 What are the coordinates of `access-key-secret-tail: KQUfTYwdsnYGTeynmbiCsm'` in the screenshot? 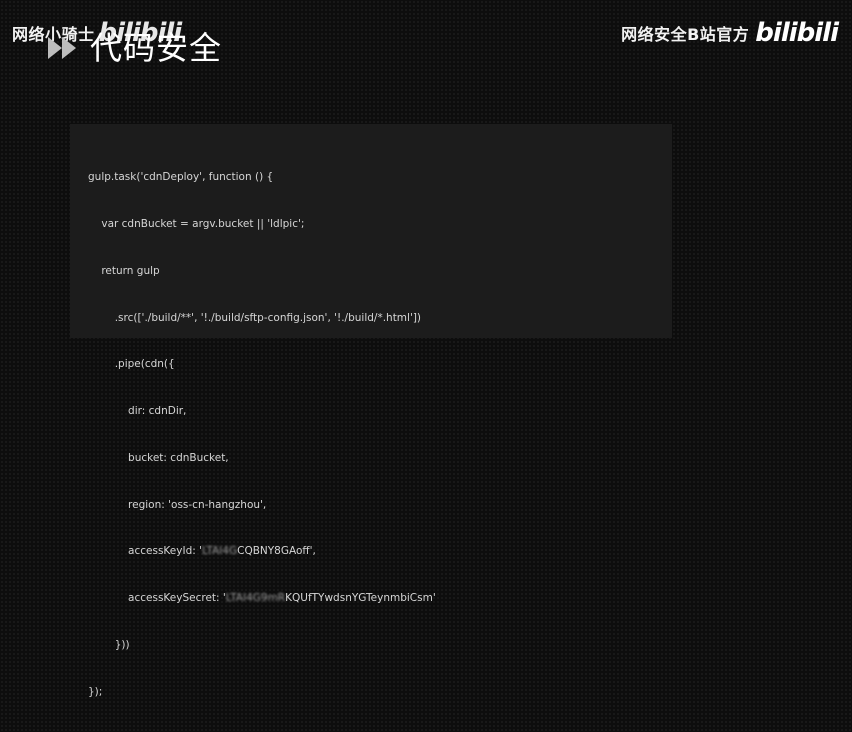 It's located at (360, 598).